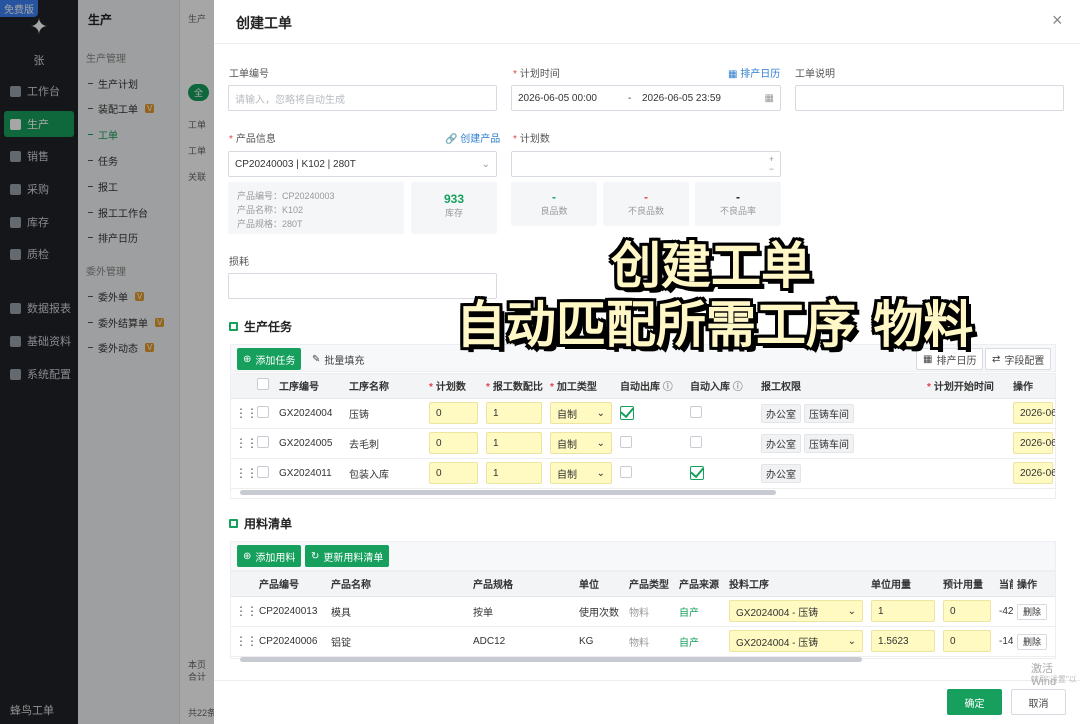 This screenshot has height=724, width=1080. Describe the element at coordinates (286, 196) in the screenshot. I see `product-code: 产品编号：CP20240003` at that location.